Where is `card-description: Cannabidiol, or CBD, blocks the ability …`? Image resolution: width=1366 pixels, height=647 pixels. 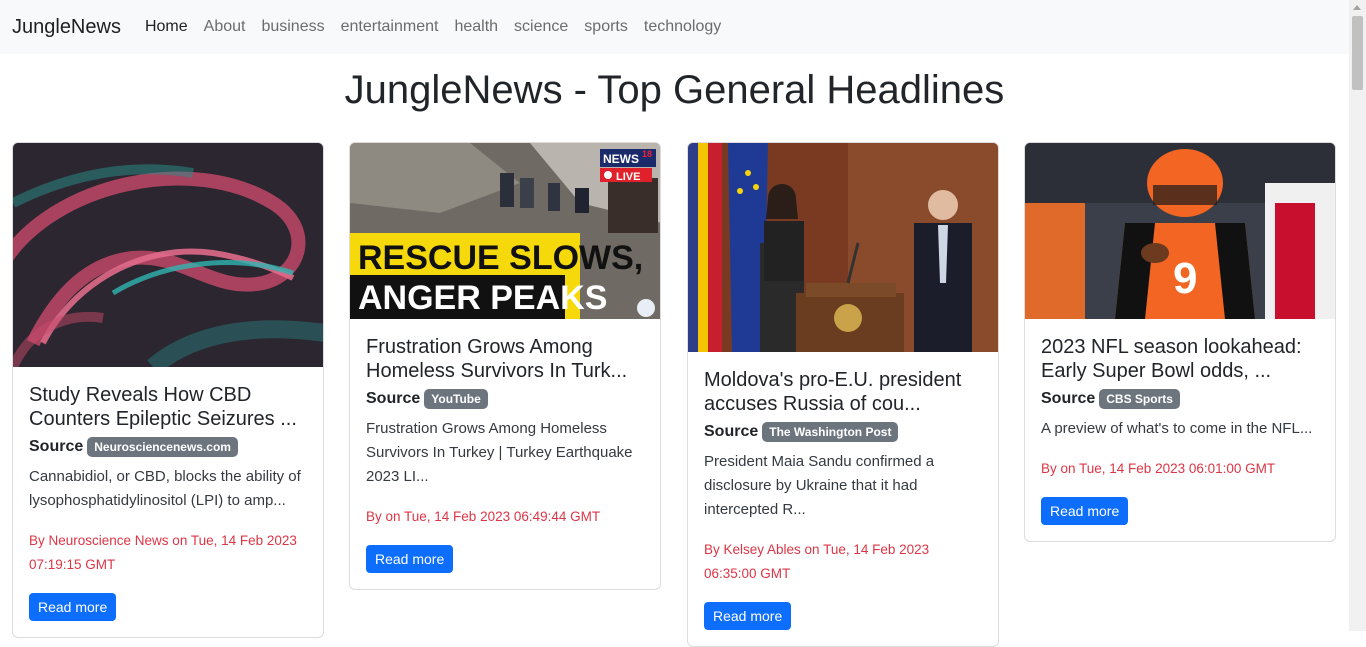 card-description: Cannabidiol, or CBD, blocks the ability … is located at coordinates (165, 488).